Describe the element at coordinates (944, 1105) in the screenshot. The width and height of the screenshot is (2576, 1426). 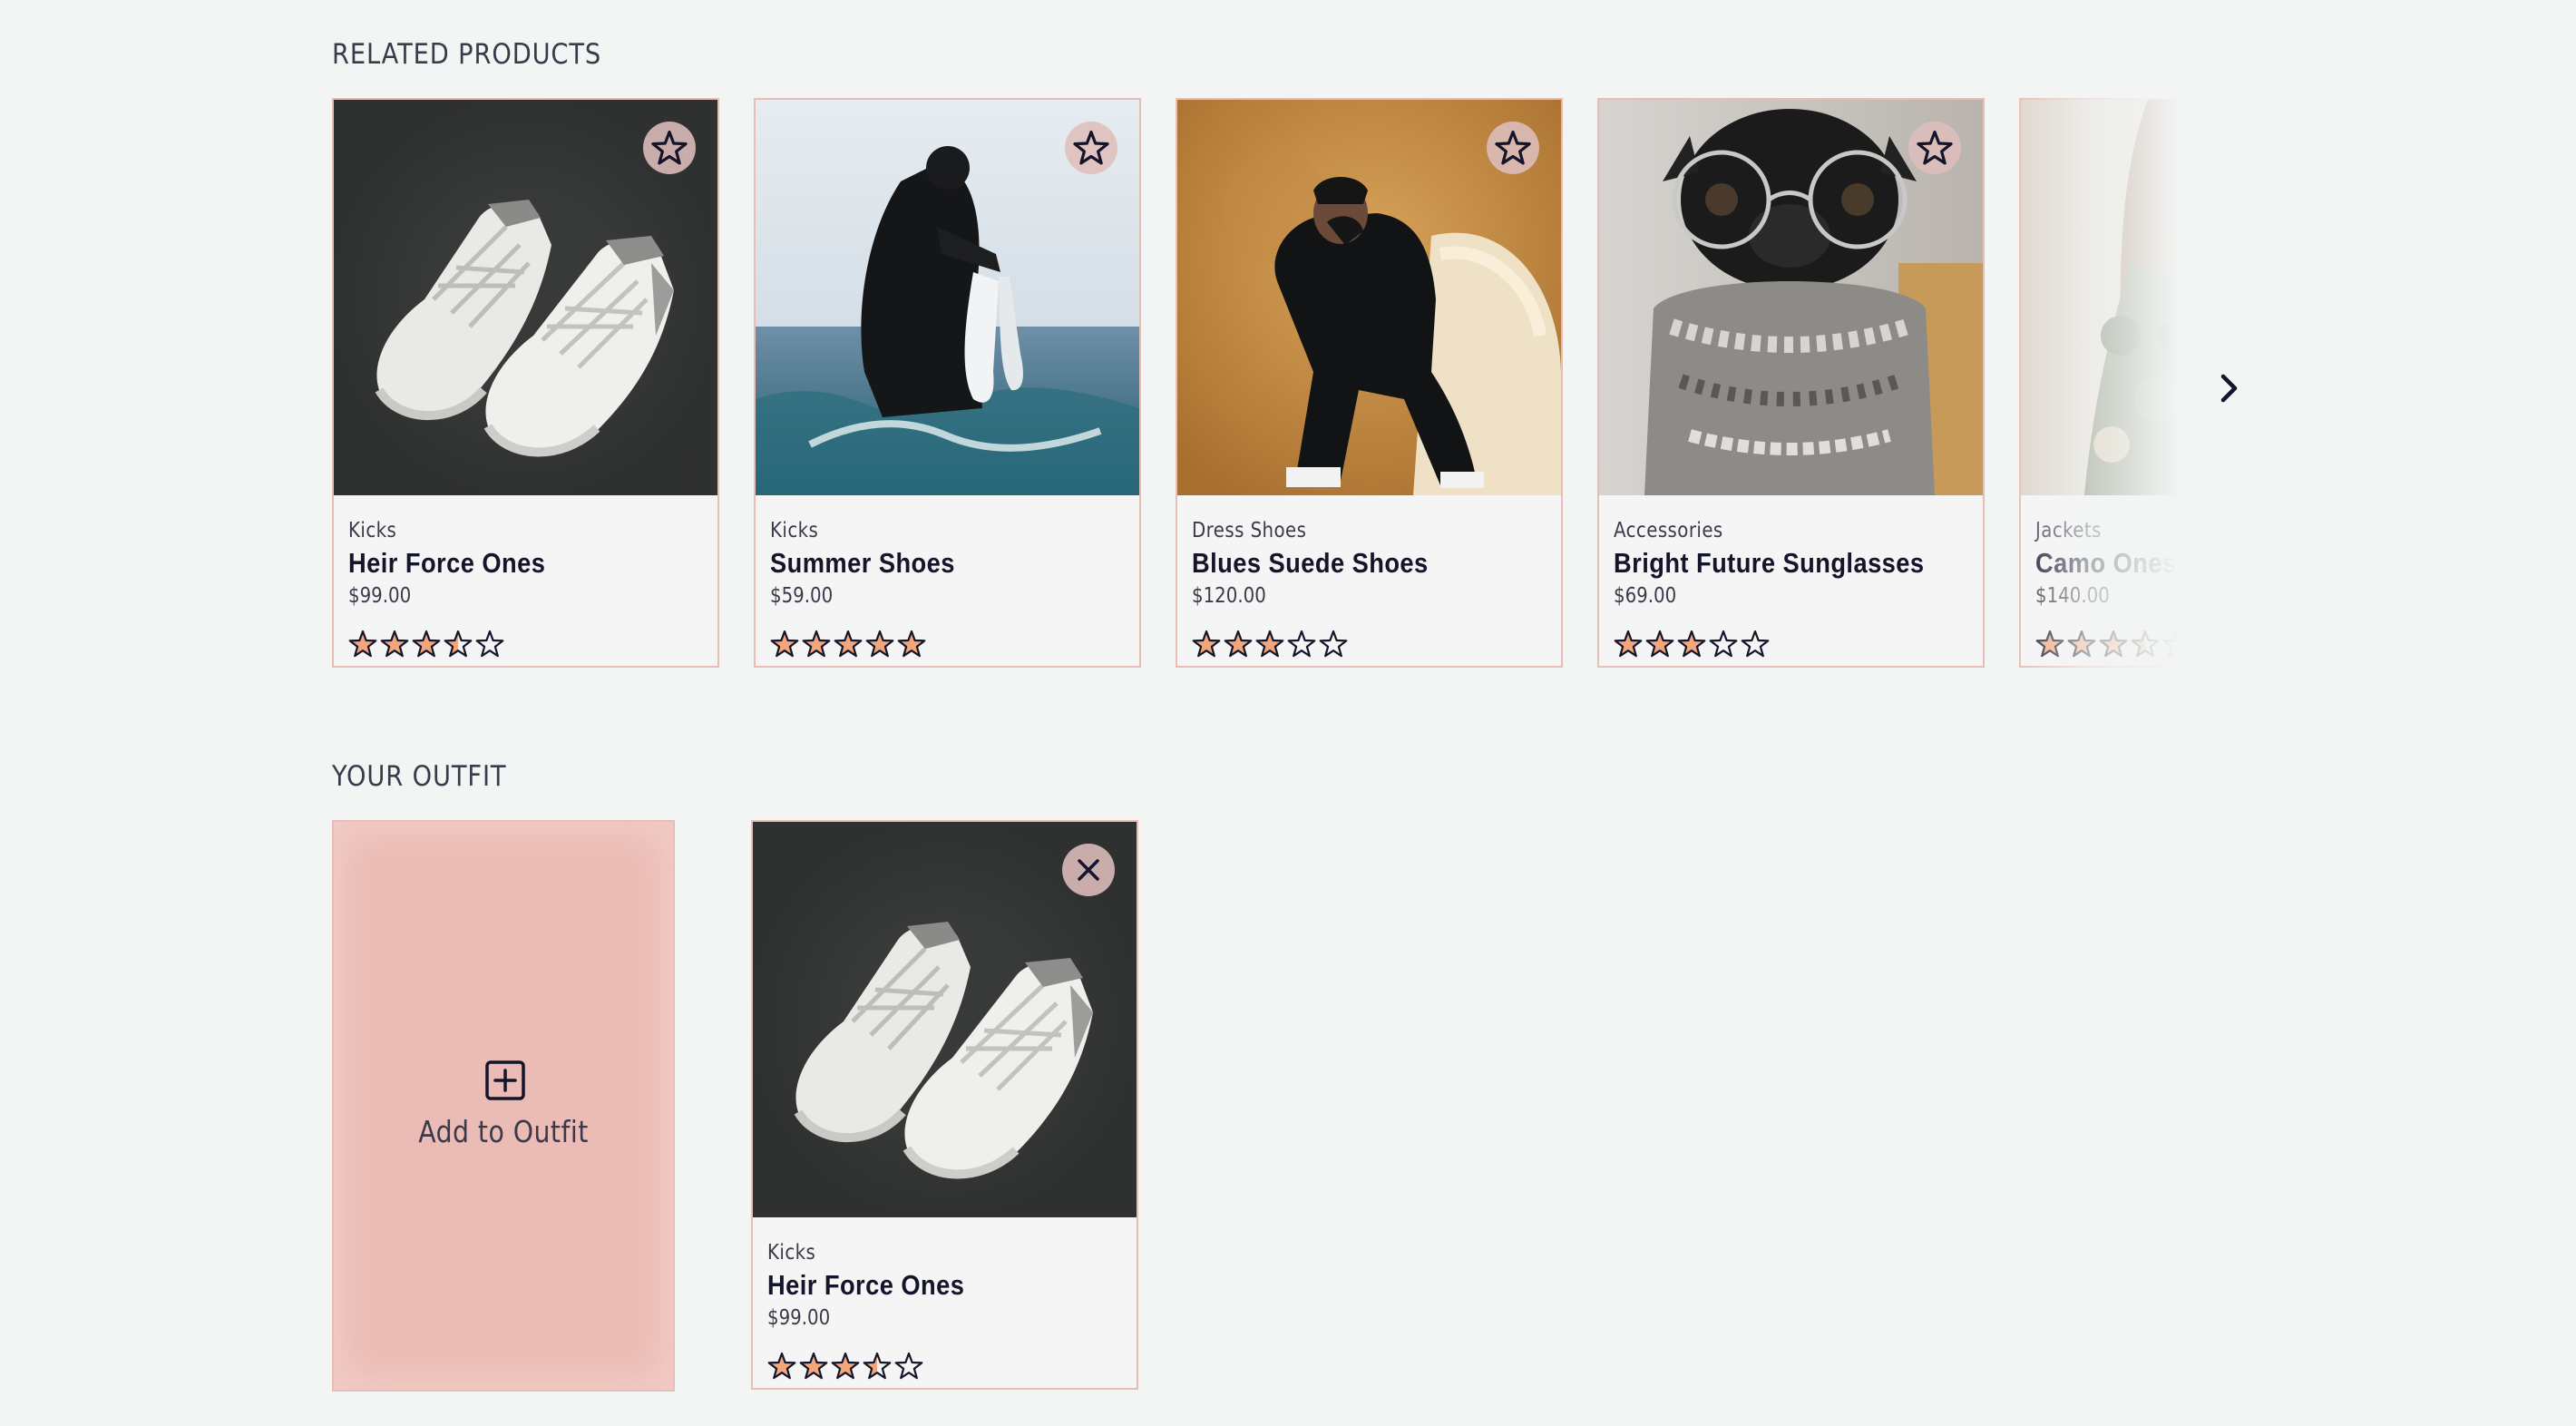
I see `outfit-card: Kicks Heir Force Ones $99.00` at that location.